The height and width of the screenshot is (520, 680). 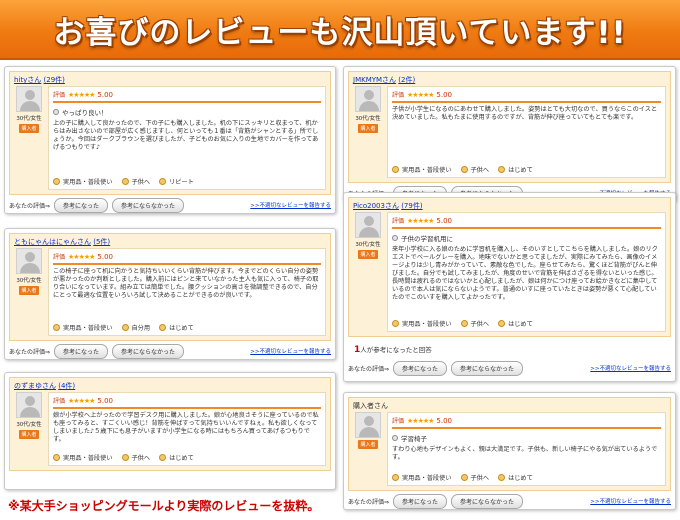 What do you see at coordinates (374, 80) in the screenshot?
I see `reviewer-name-link: JMKMYMさん` at bounding box center [374, 80].